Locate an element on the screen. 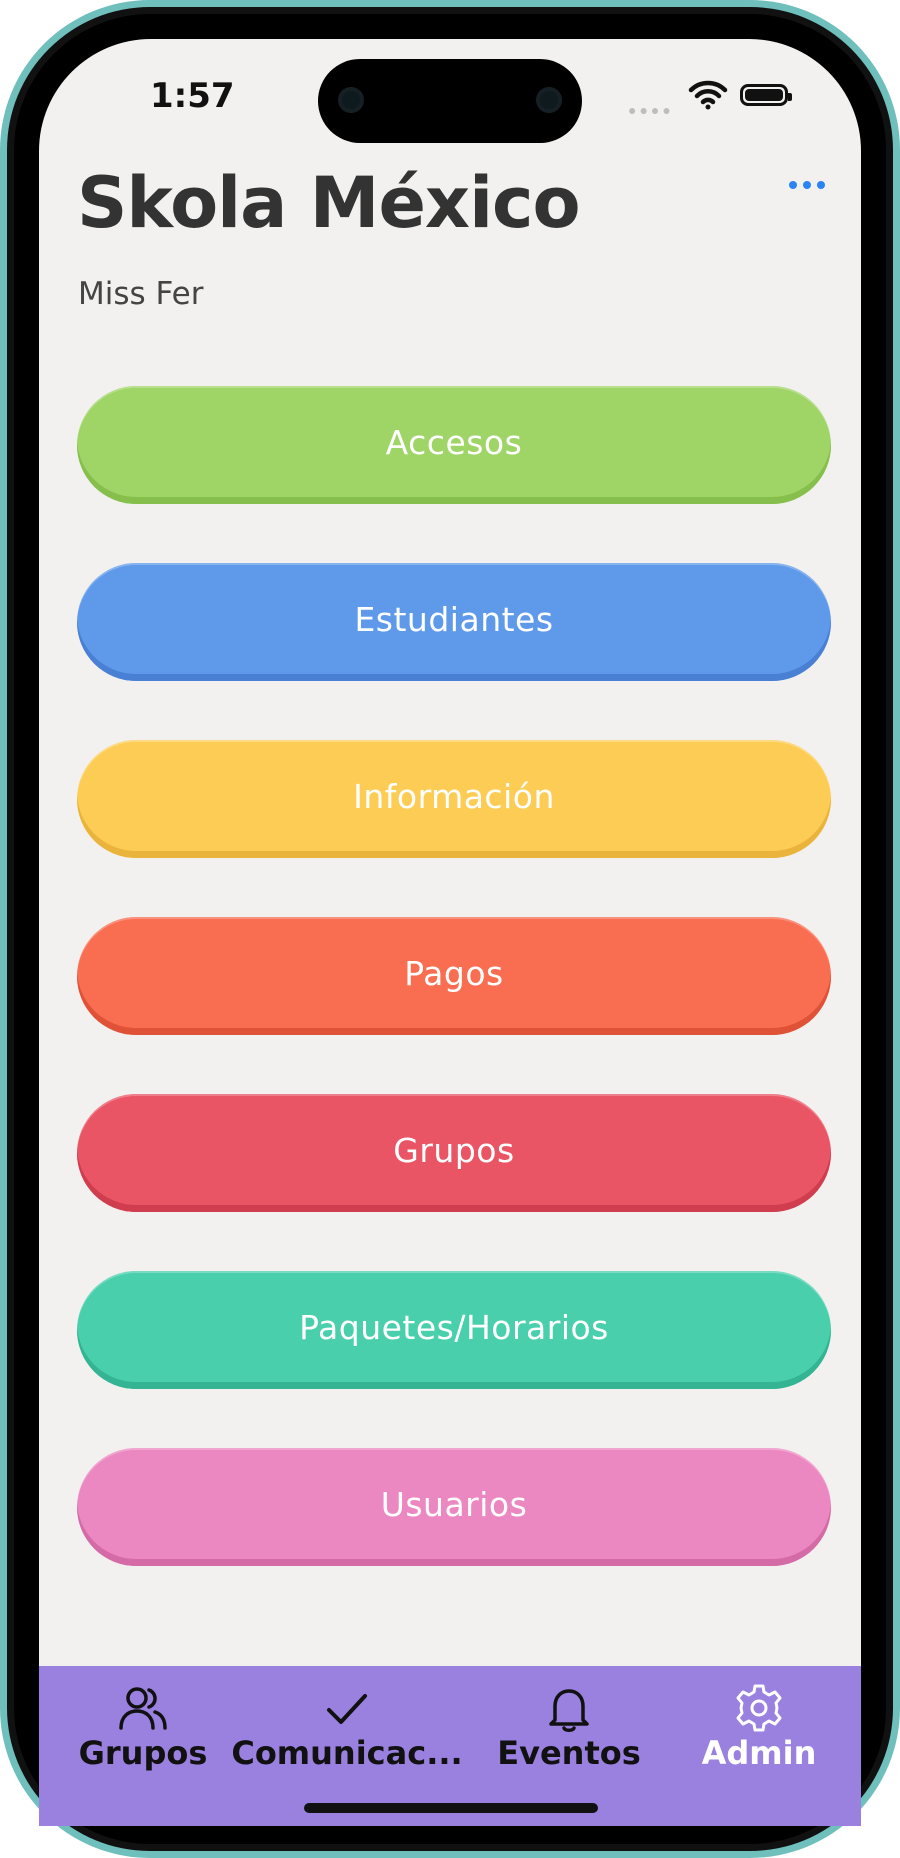 This screenshot has width=900, height=1858. usuarios-button: Usuarios is located at coordinates (454, 1507).